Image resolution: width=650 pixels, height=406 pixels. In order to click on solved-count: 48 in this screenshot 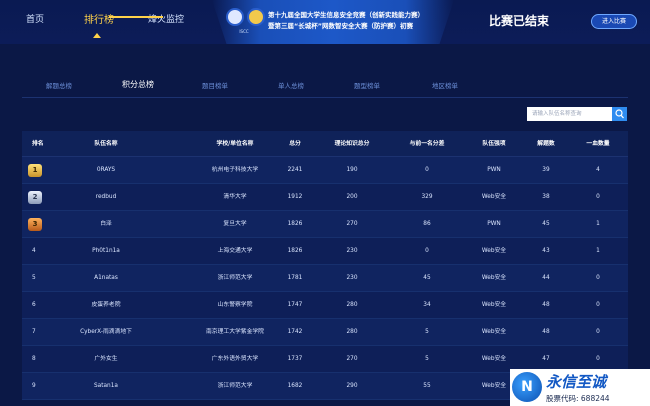, I will do `click(546, 305)`.